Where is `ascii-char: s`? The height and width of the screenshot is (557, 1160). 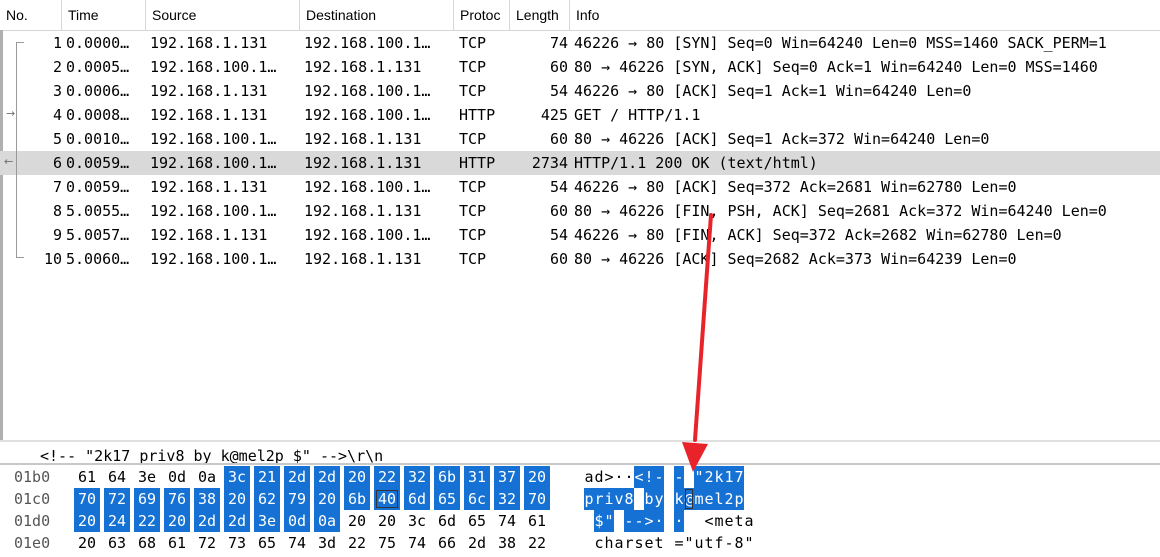 ascii-char: s is located at coordinates (639, 543).